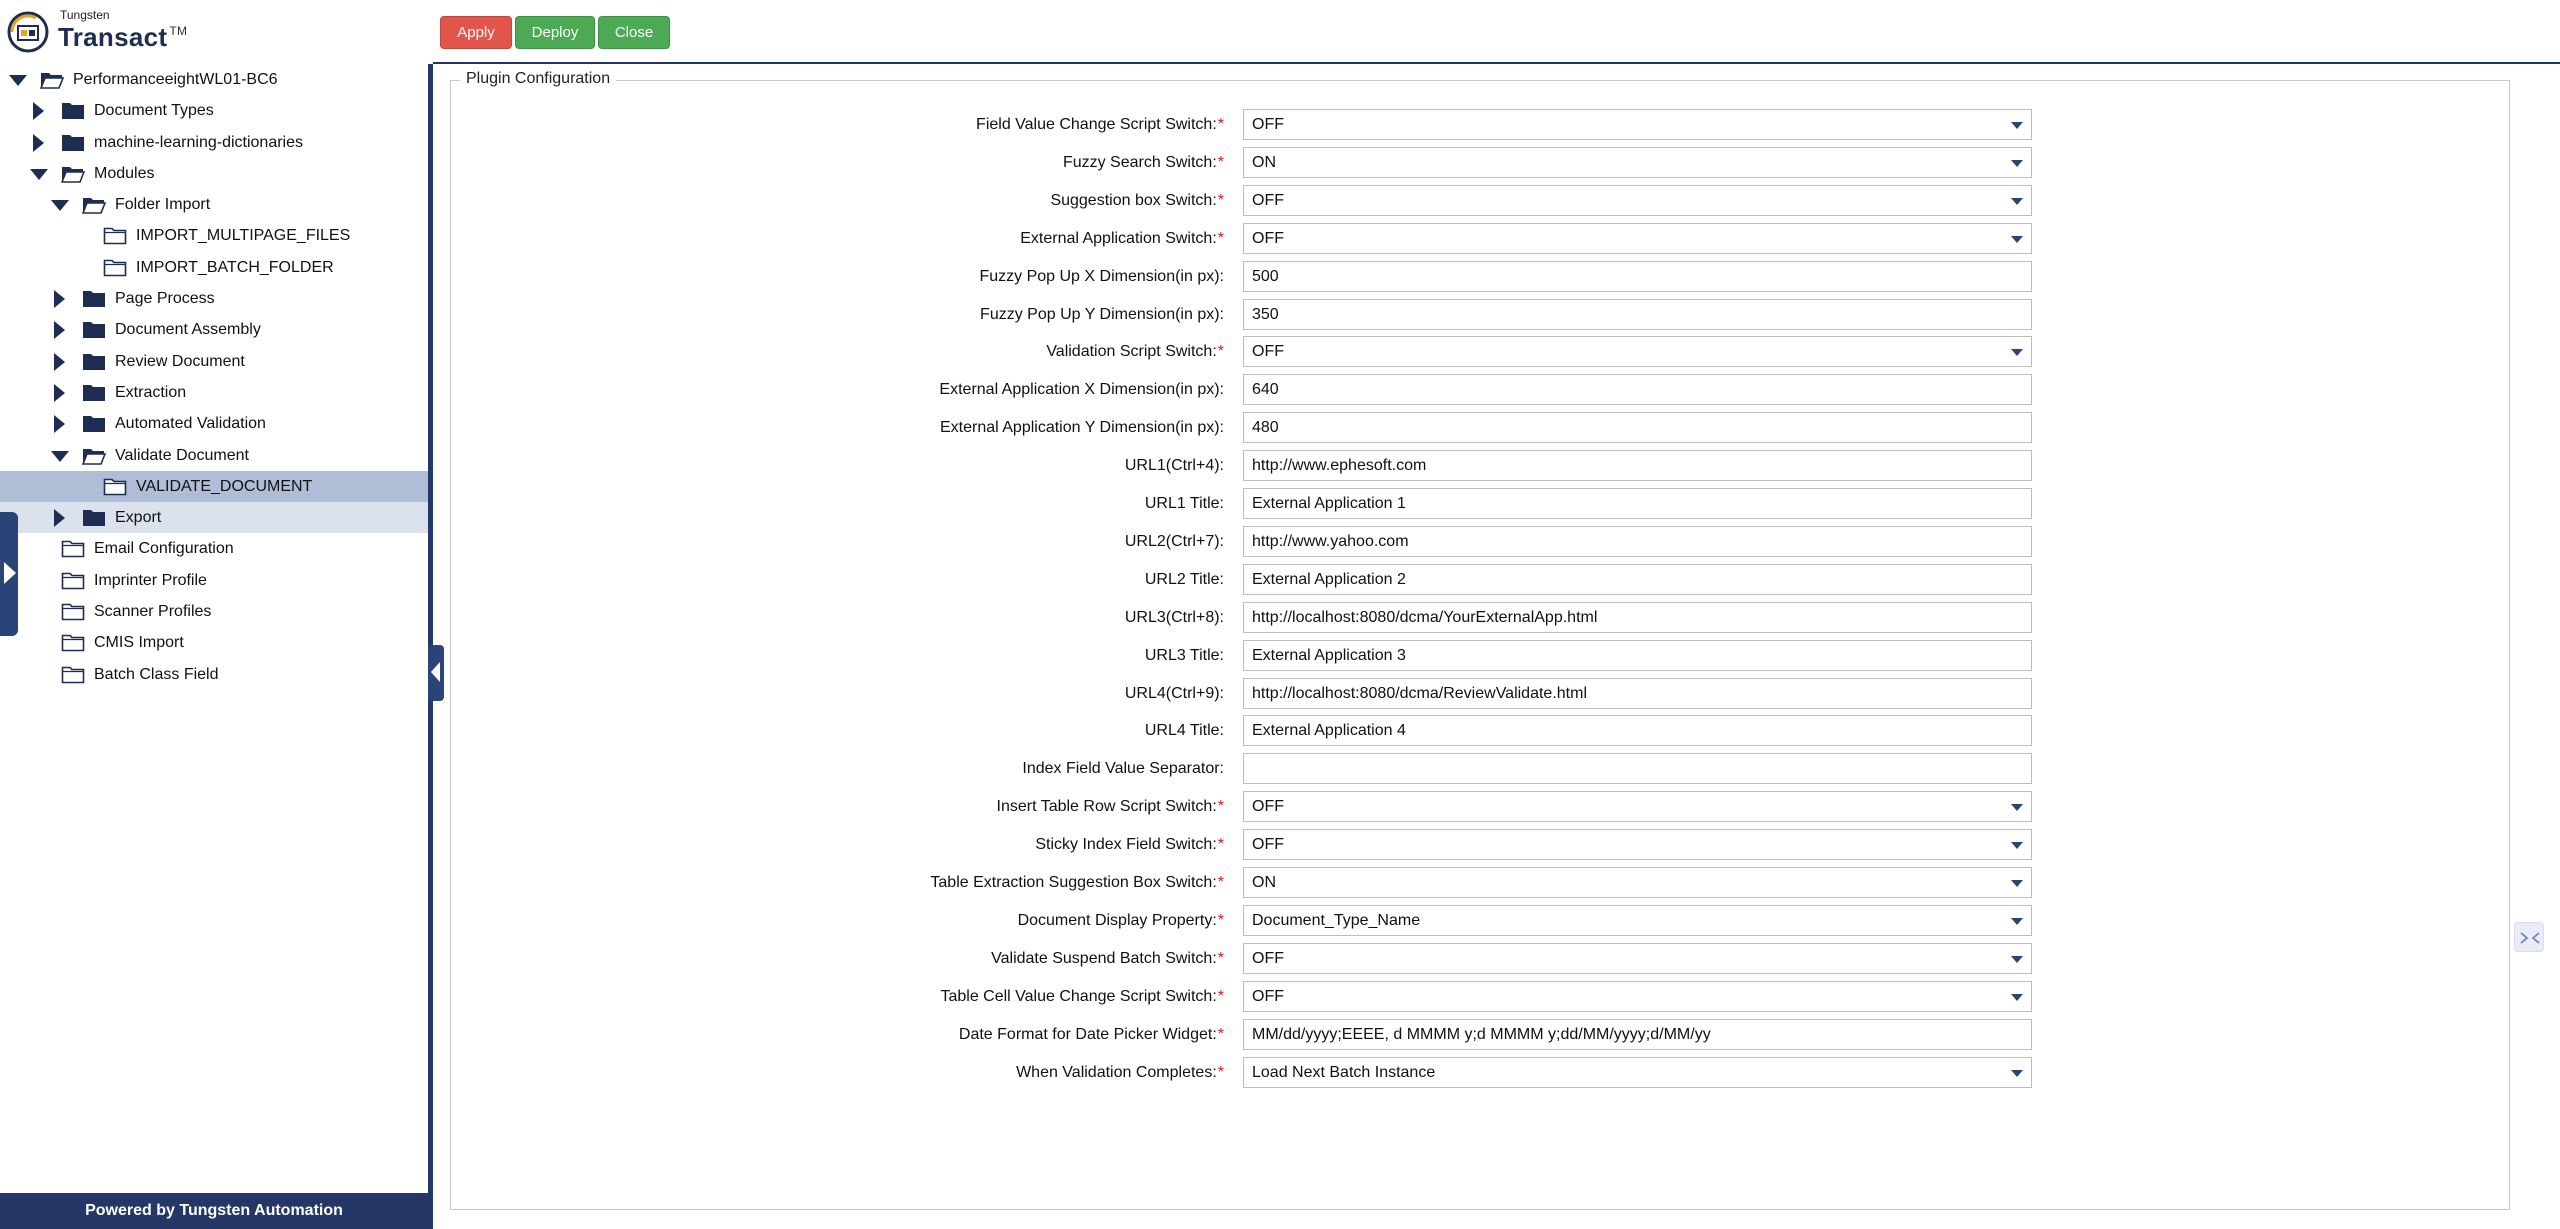 The height and width of the screenshot is (1229, 2560). Describe the element at coordinates (1329, 655) in the screenshot. I see `field-value: External Application 3` at that location.